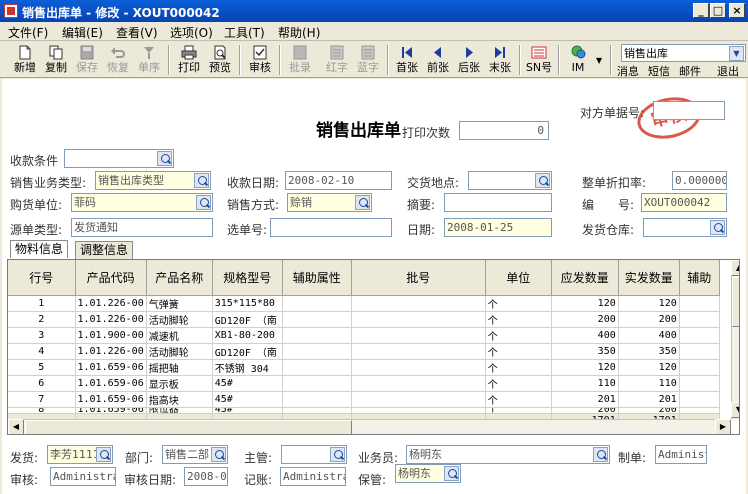 This screenshot has height=494, width=748. Describe the element at coordinates (510, 180) in the screenshot. I see `delivery-place-field` at that location.